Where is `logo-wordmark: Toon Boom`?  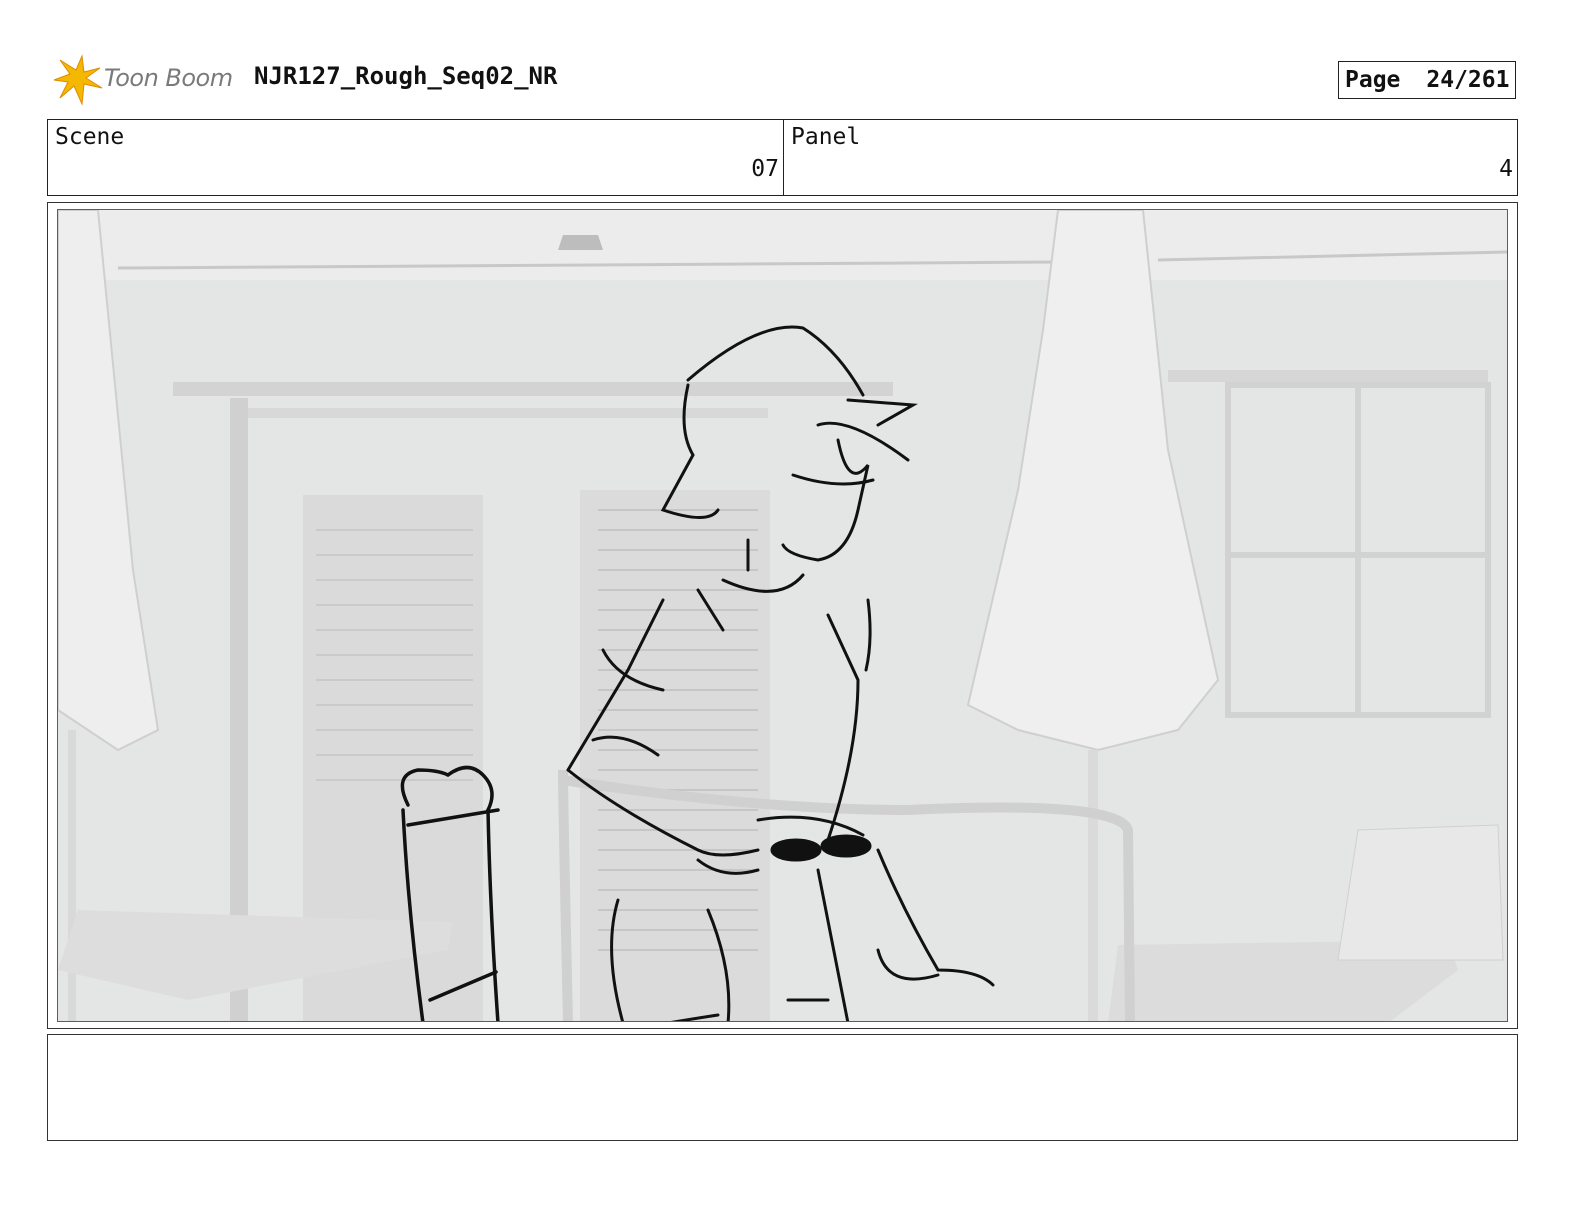
logo-wordmark: Toon Boom is located at coordinates (168, 78).